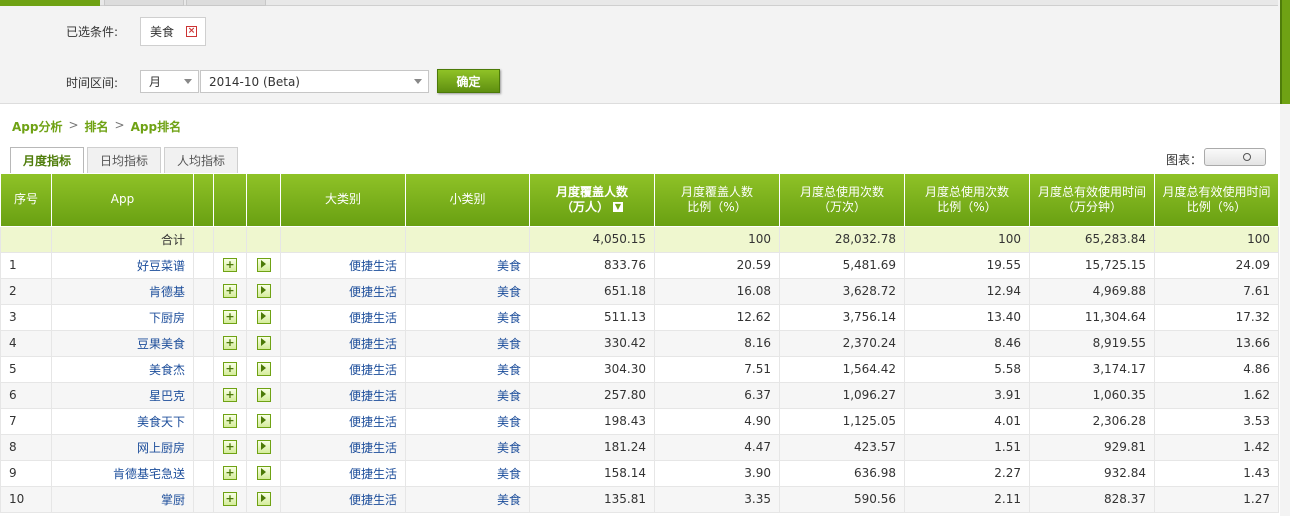 Image resolution: width=1290 pixels, height=516 pixels. What do you see at coordinates (467, 200) in the screenshot?
I see `col-subcategory: 小类别` at bounding box center [467, 200].